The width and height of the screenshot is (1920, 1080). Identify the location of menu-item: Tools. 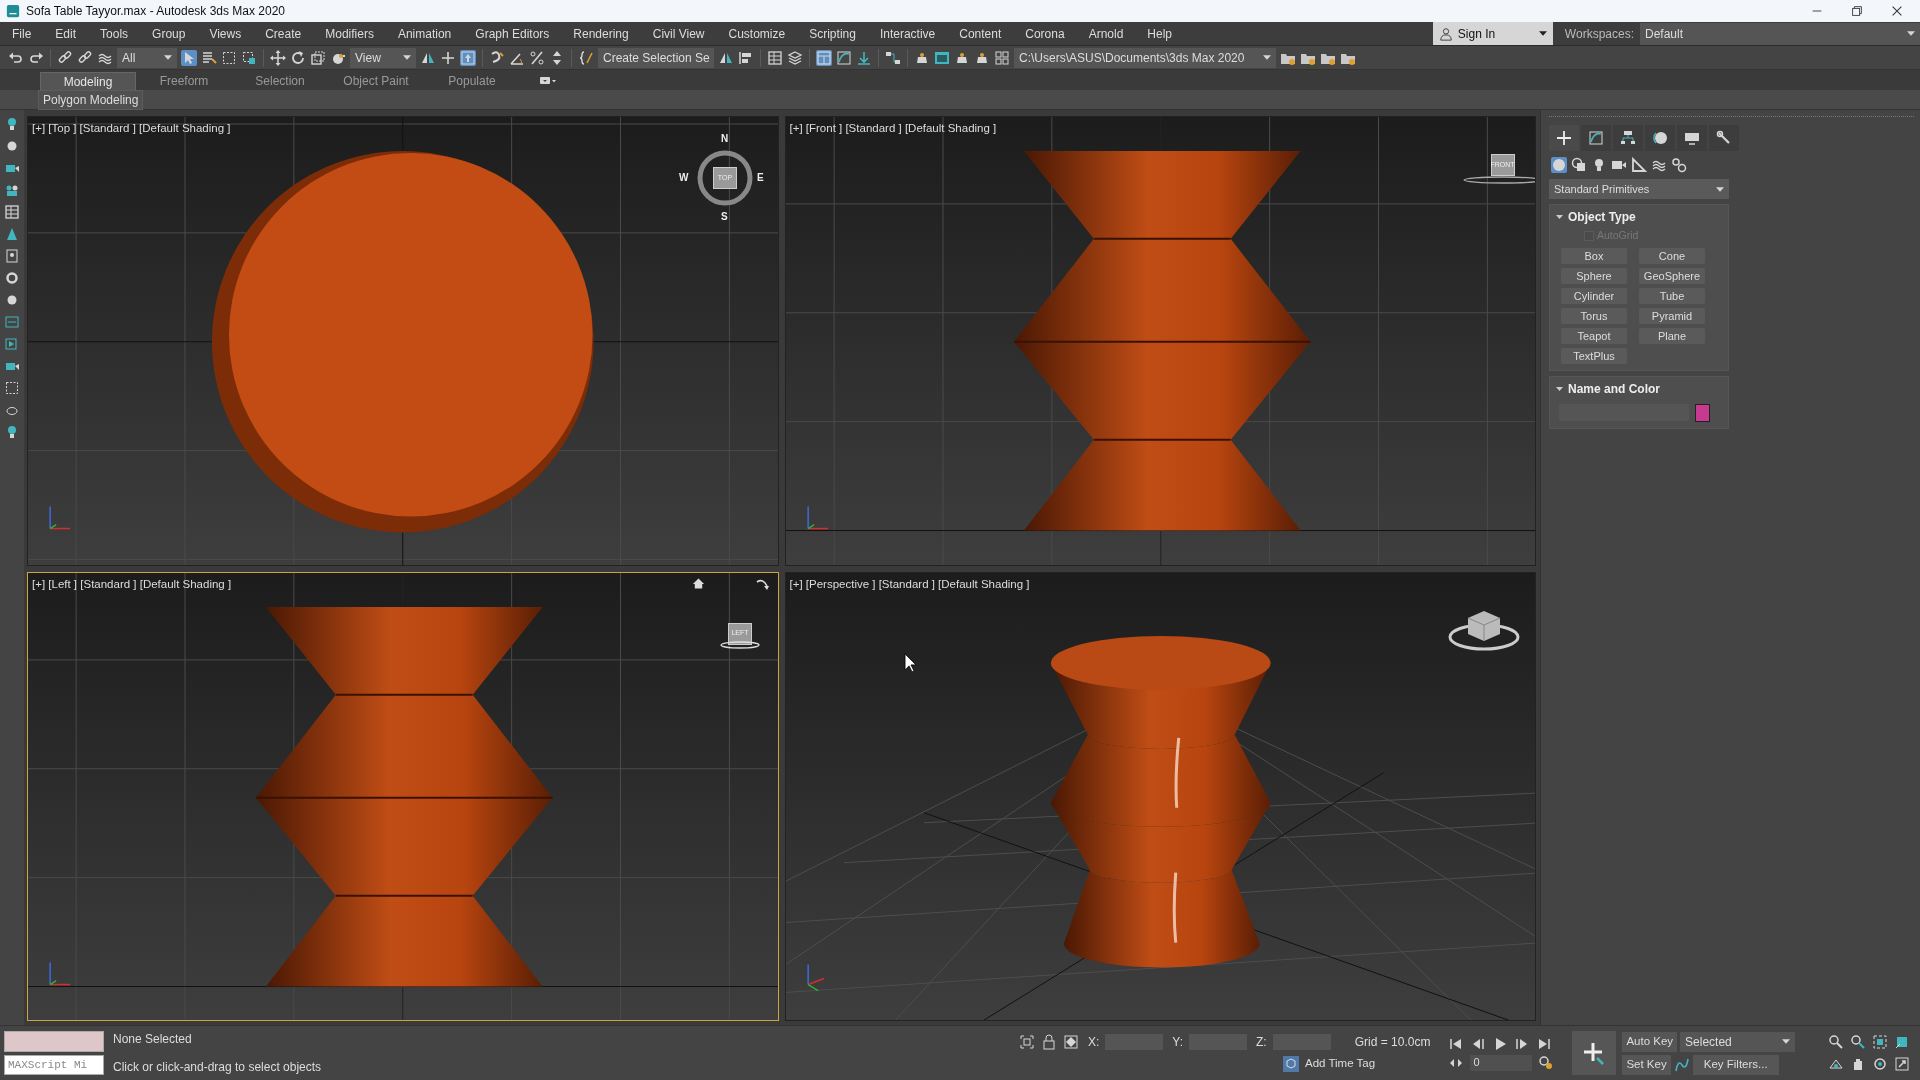
(114, 33).